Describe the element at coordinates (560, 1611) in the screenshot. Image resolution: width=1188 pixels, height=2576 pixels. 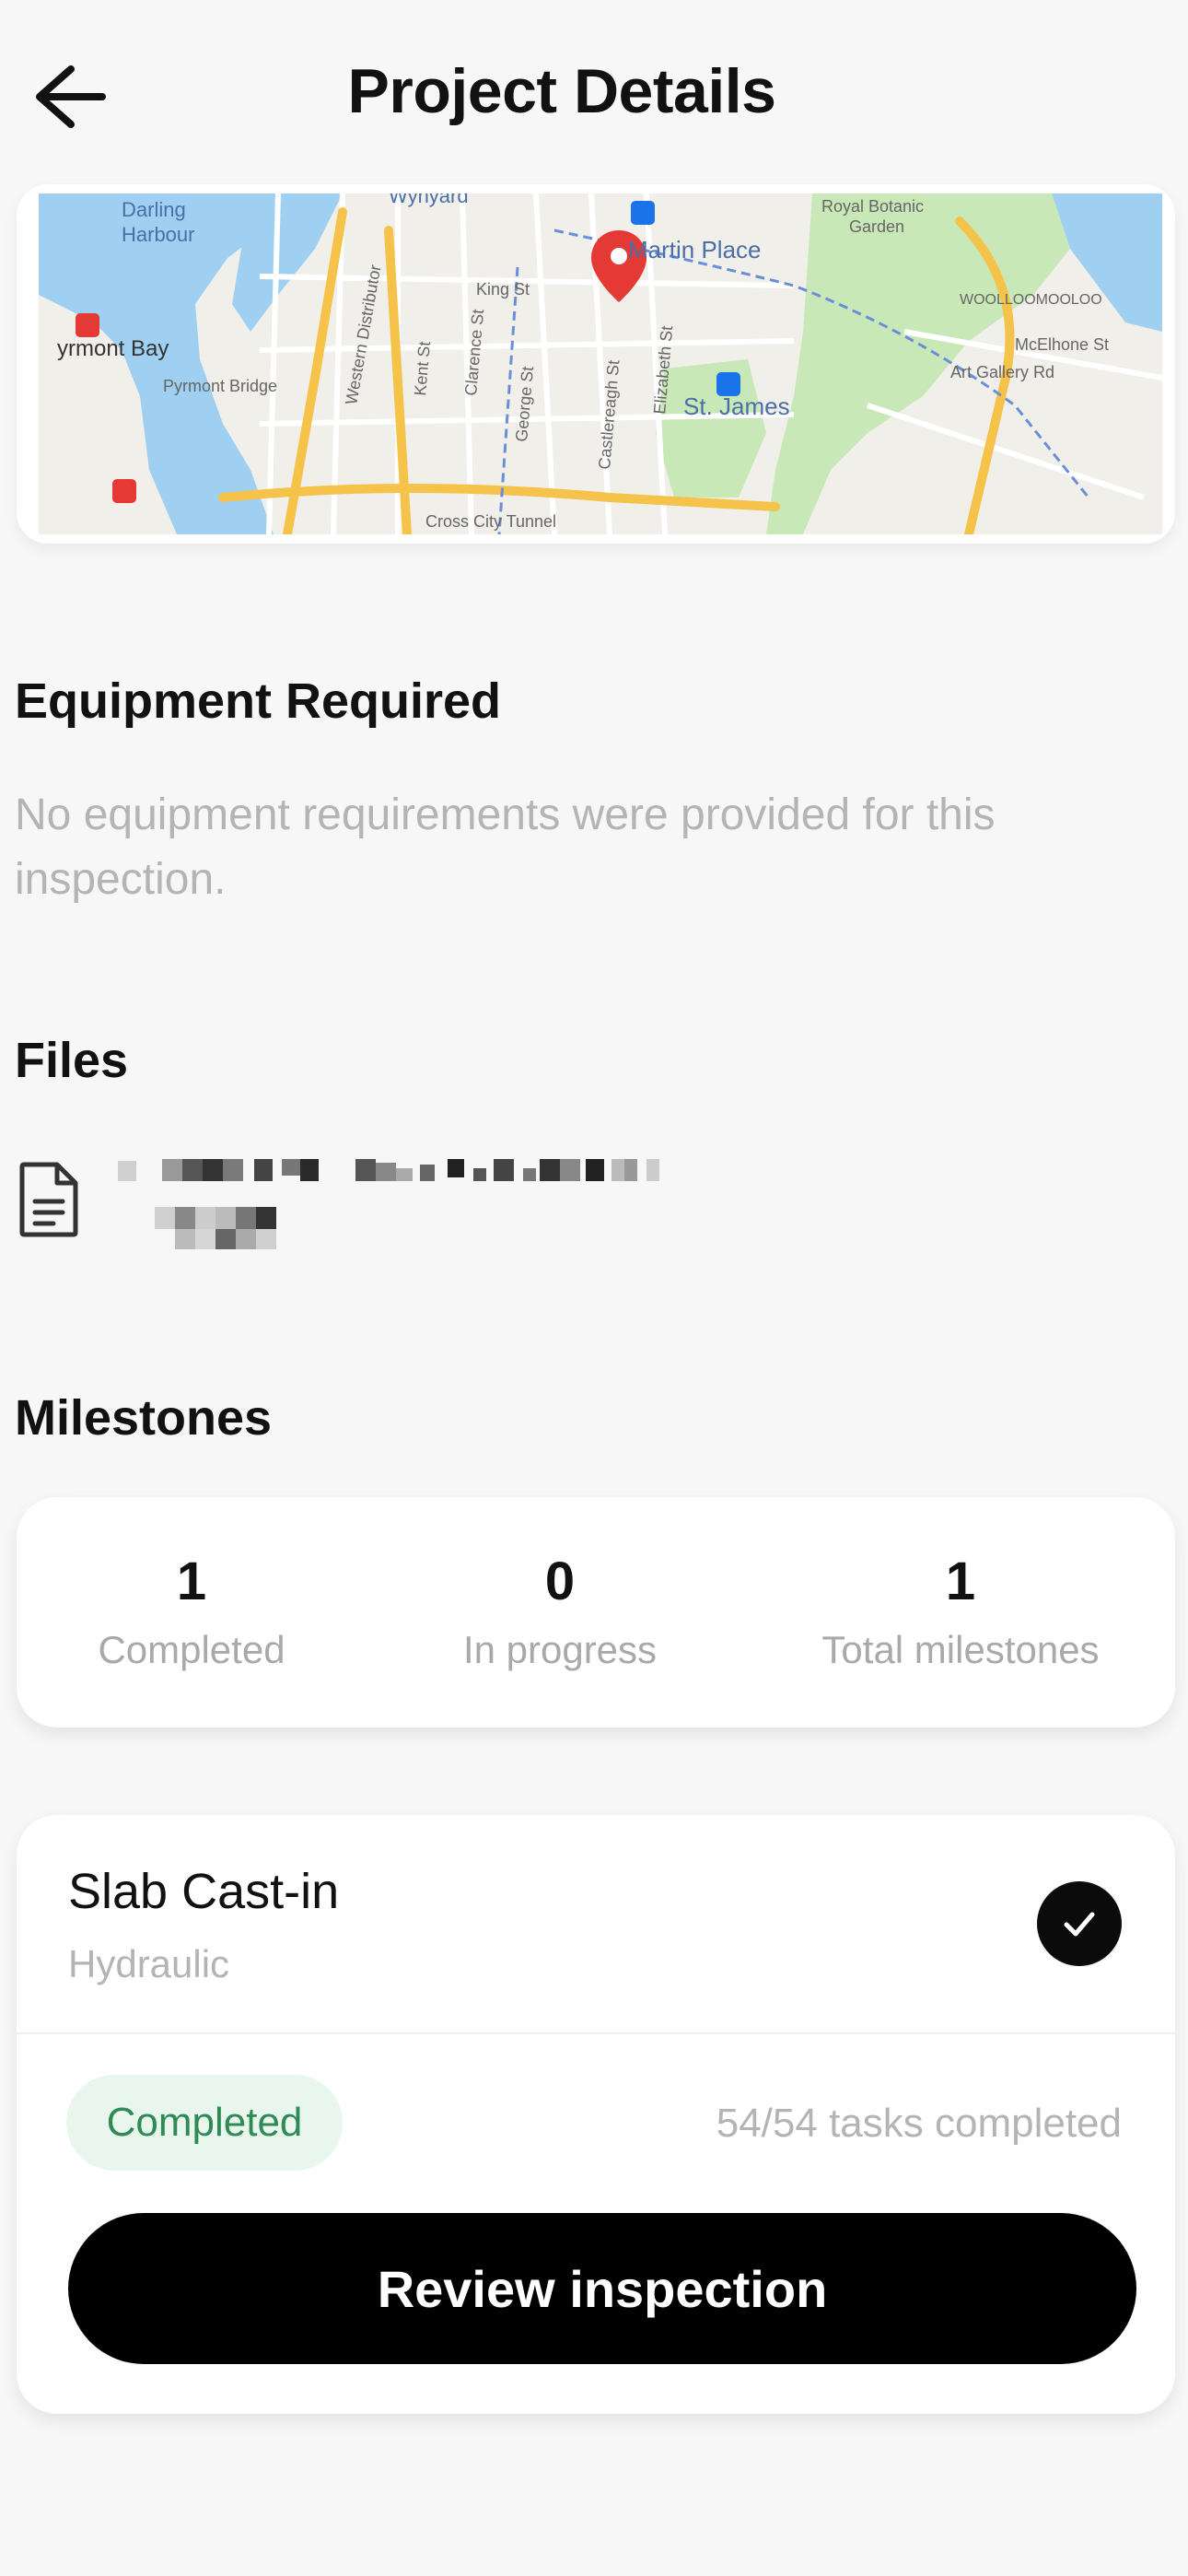
I see `stat-in-progress: 0 In progress` at that location.